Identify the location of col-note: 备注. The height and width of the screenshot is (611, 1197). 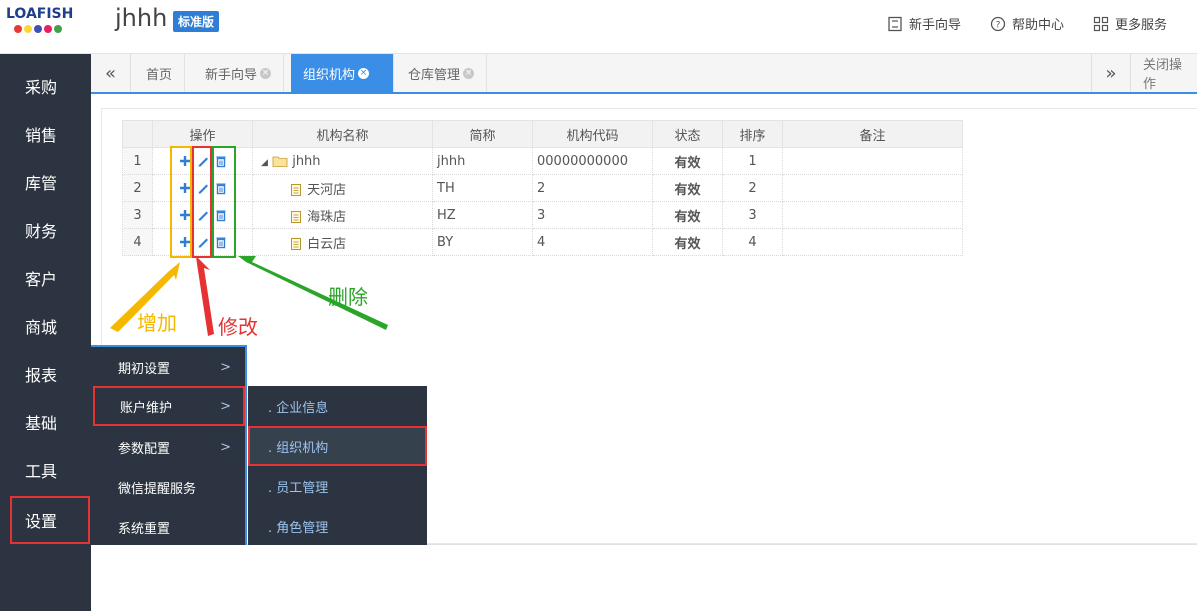
(872, 134).